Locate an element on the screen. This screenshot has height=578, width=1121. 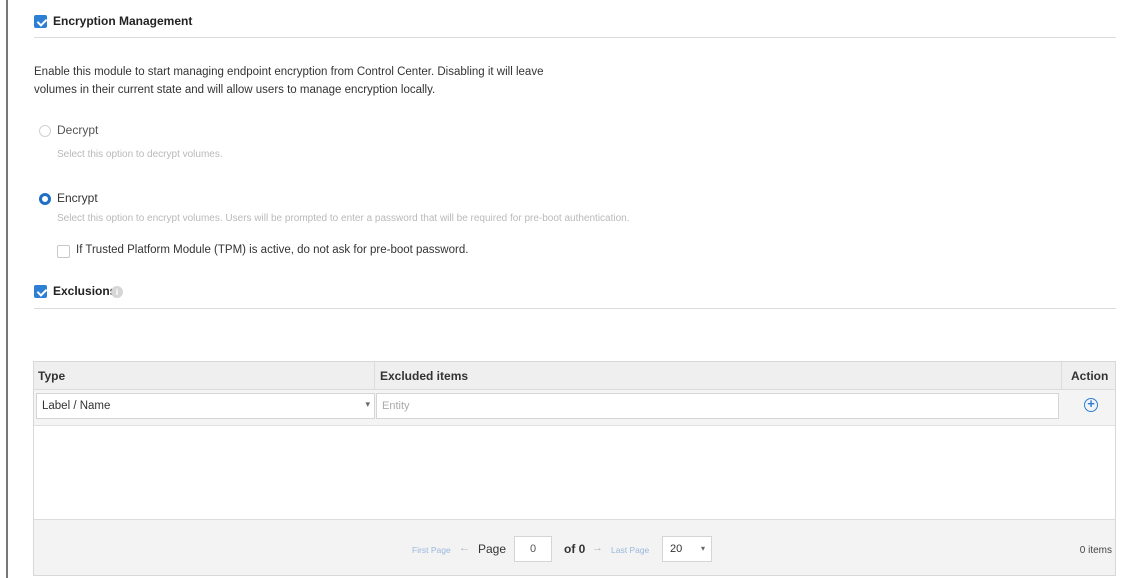
column-excluded-items: Excluded items is located at coordinates (424, 376).